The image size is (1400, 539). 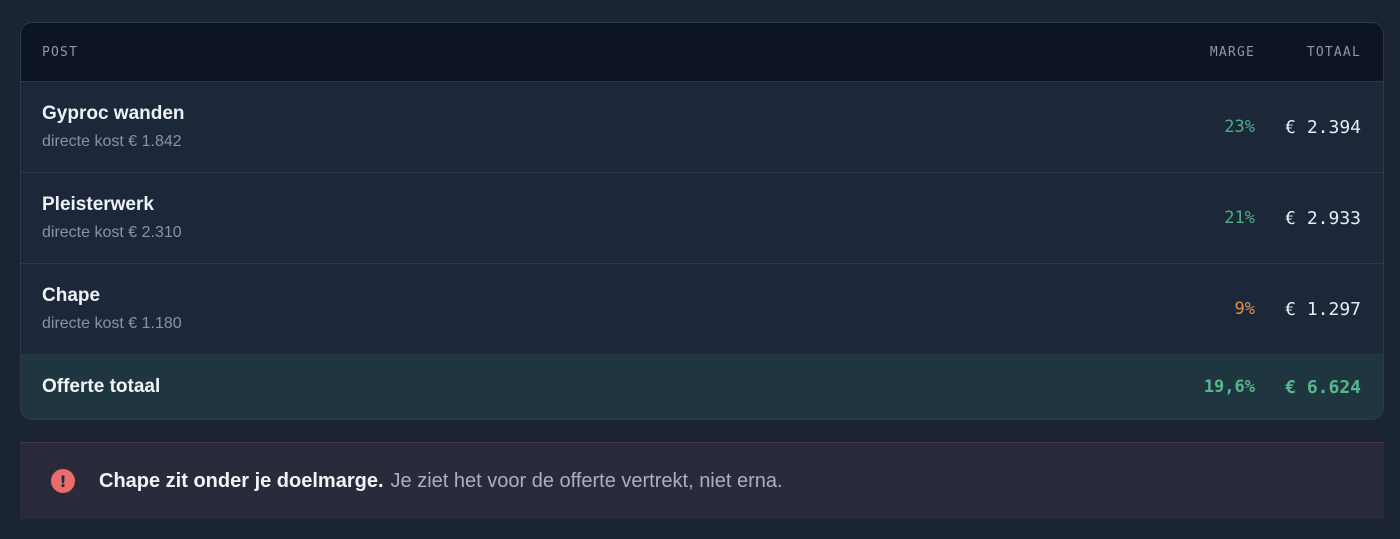 I want to click on item-totaal: € 2.394, so click(x=1323, y=127).